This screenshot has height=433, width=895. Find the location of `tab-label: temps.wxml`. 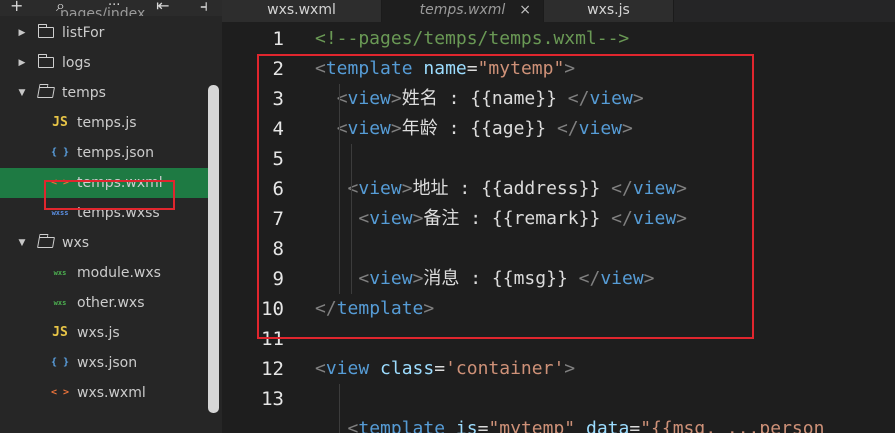

tab-label: temps.wxml is located at coordinates (462, 10).